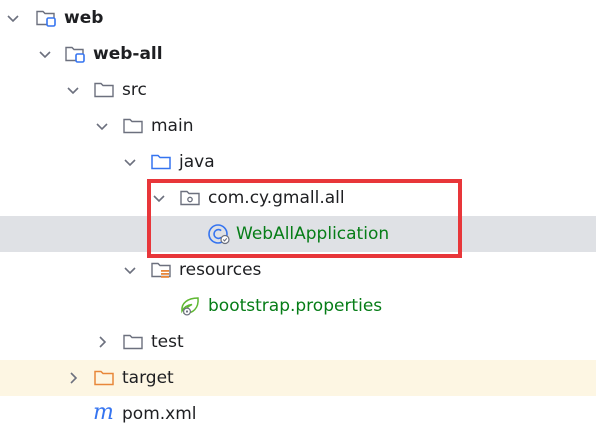 The height and width of the screenshot is (433, 596). Describe the element at coordinates (220, 270) in the screenshot. I see `tree-node-label: resources` at that location.